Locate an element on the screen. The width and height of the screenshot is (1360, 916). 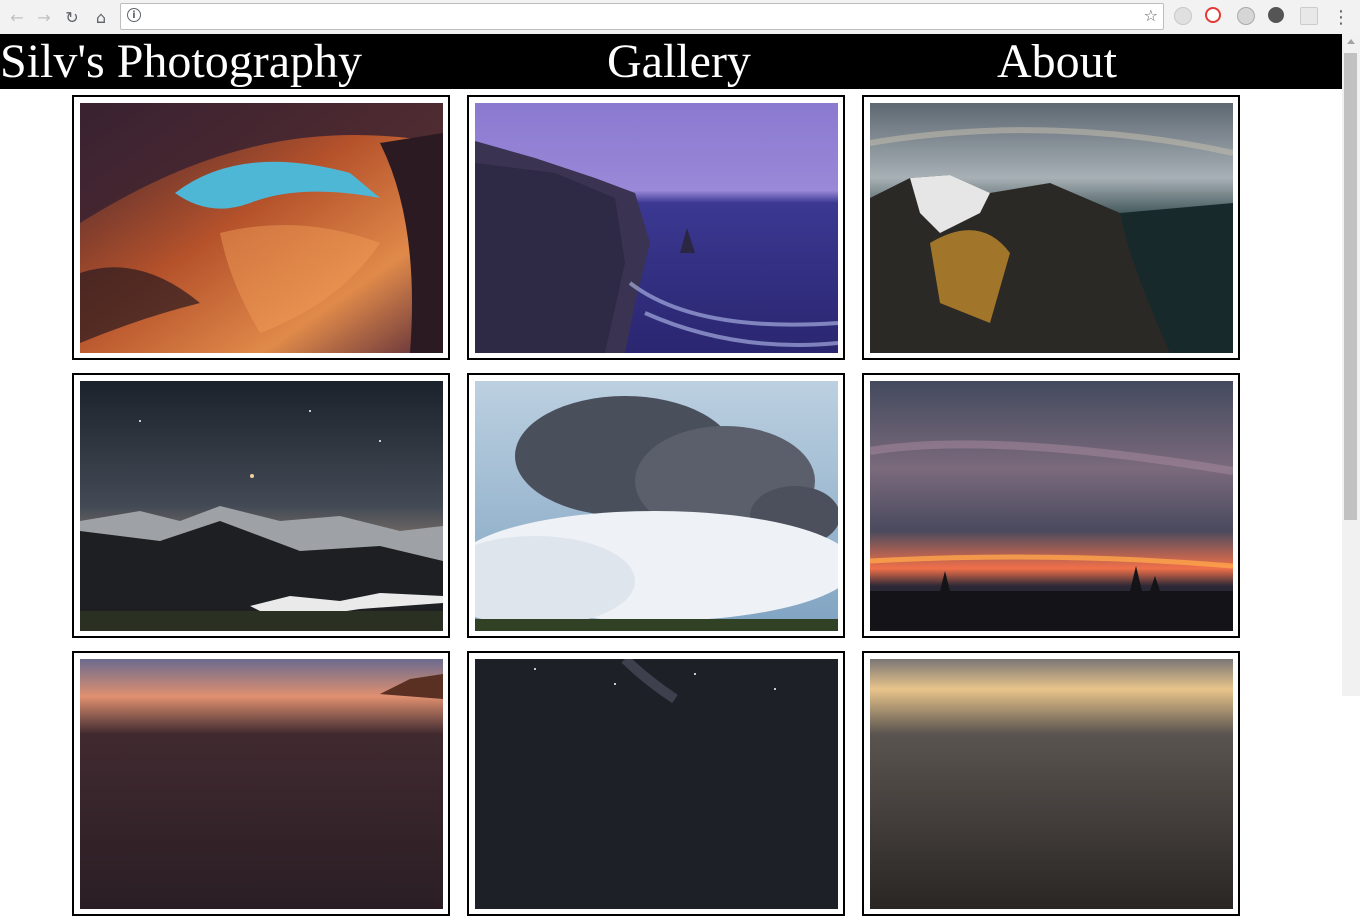
scroll-up-icon is located at coordinates (1351, 41).